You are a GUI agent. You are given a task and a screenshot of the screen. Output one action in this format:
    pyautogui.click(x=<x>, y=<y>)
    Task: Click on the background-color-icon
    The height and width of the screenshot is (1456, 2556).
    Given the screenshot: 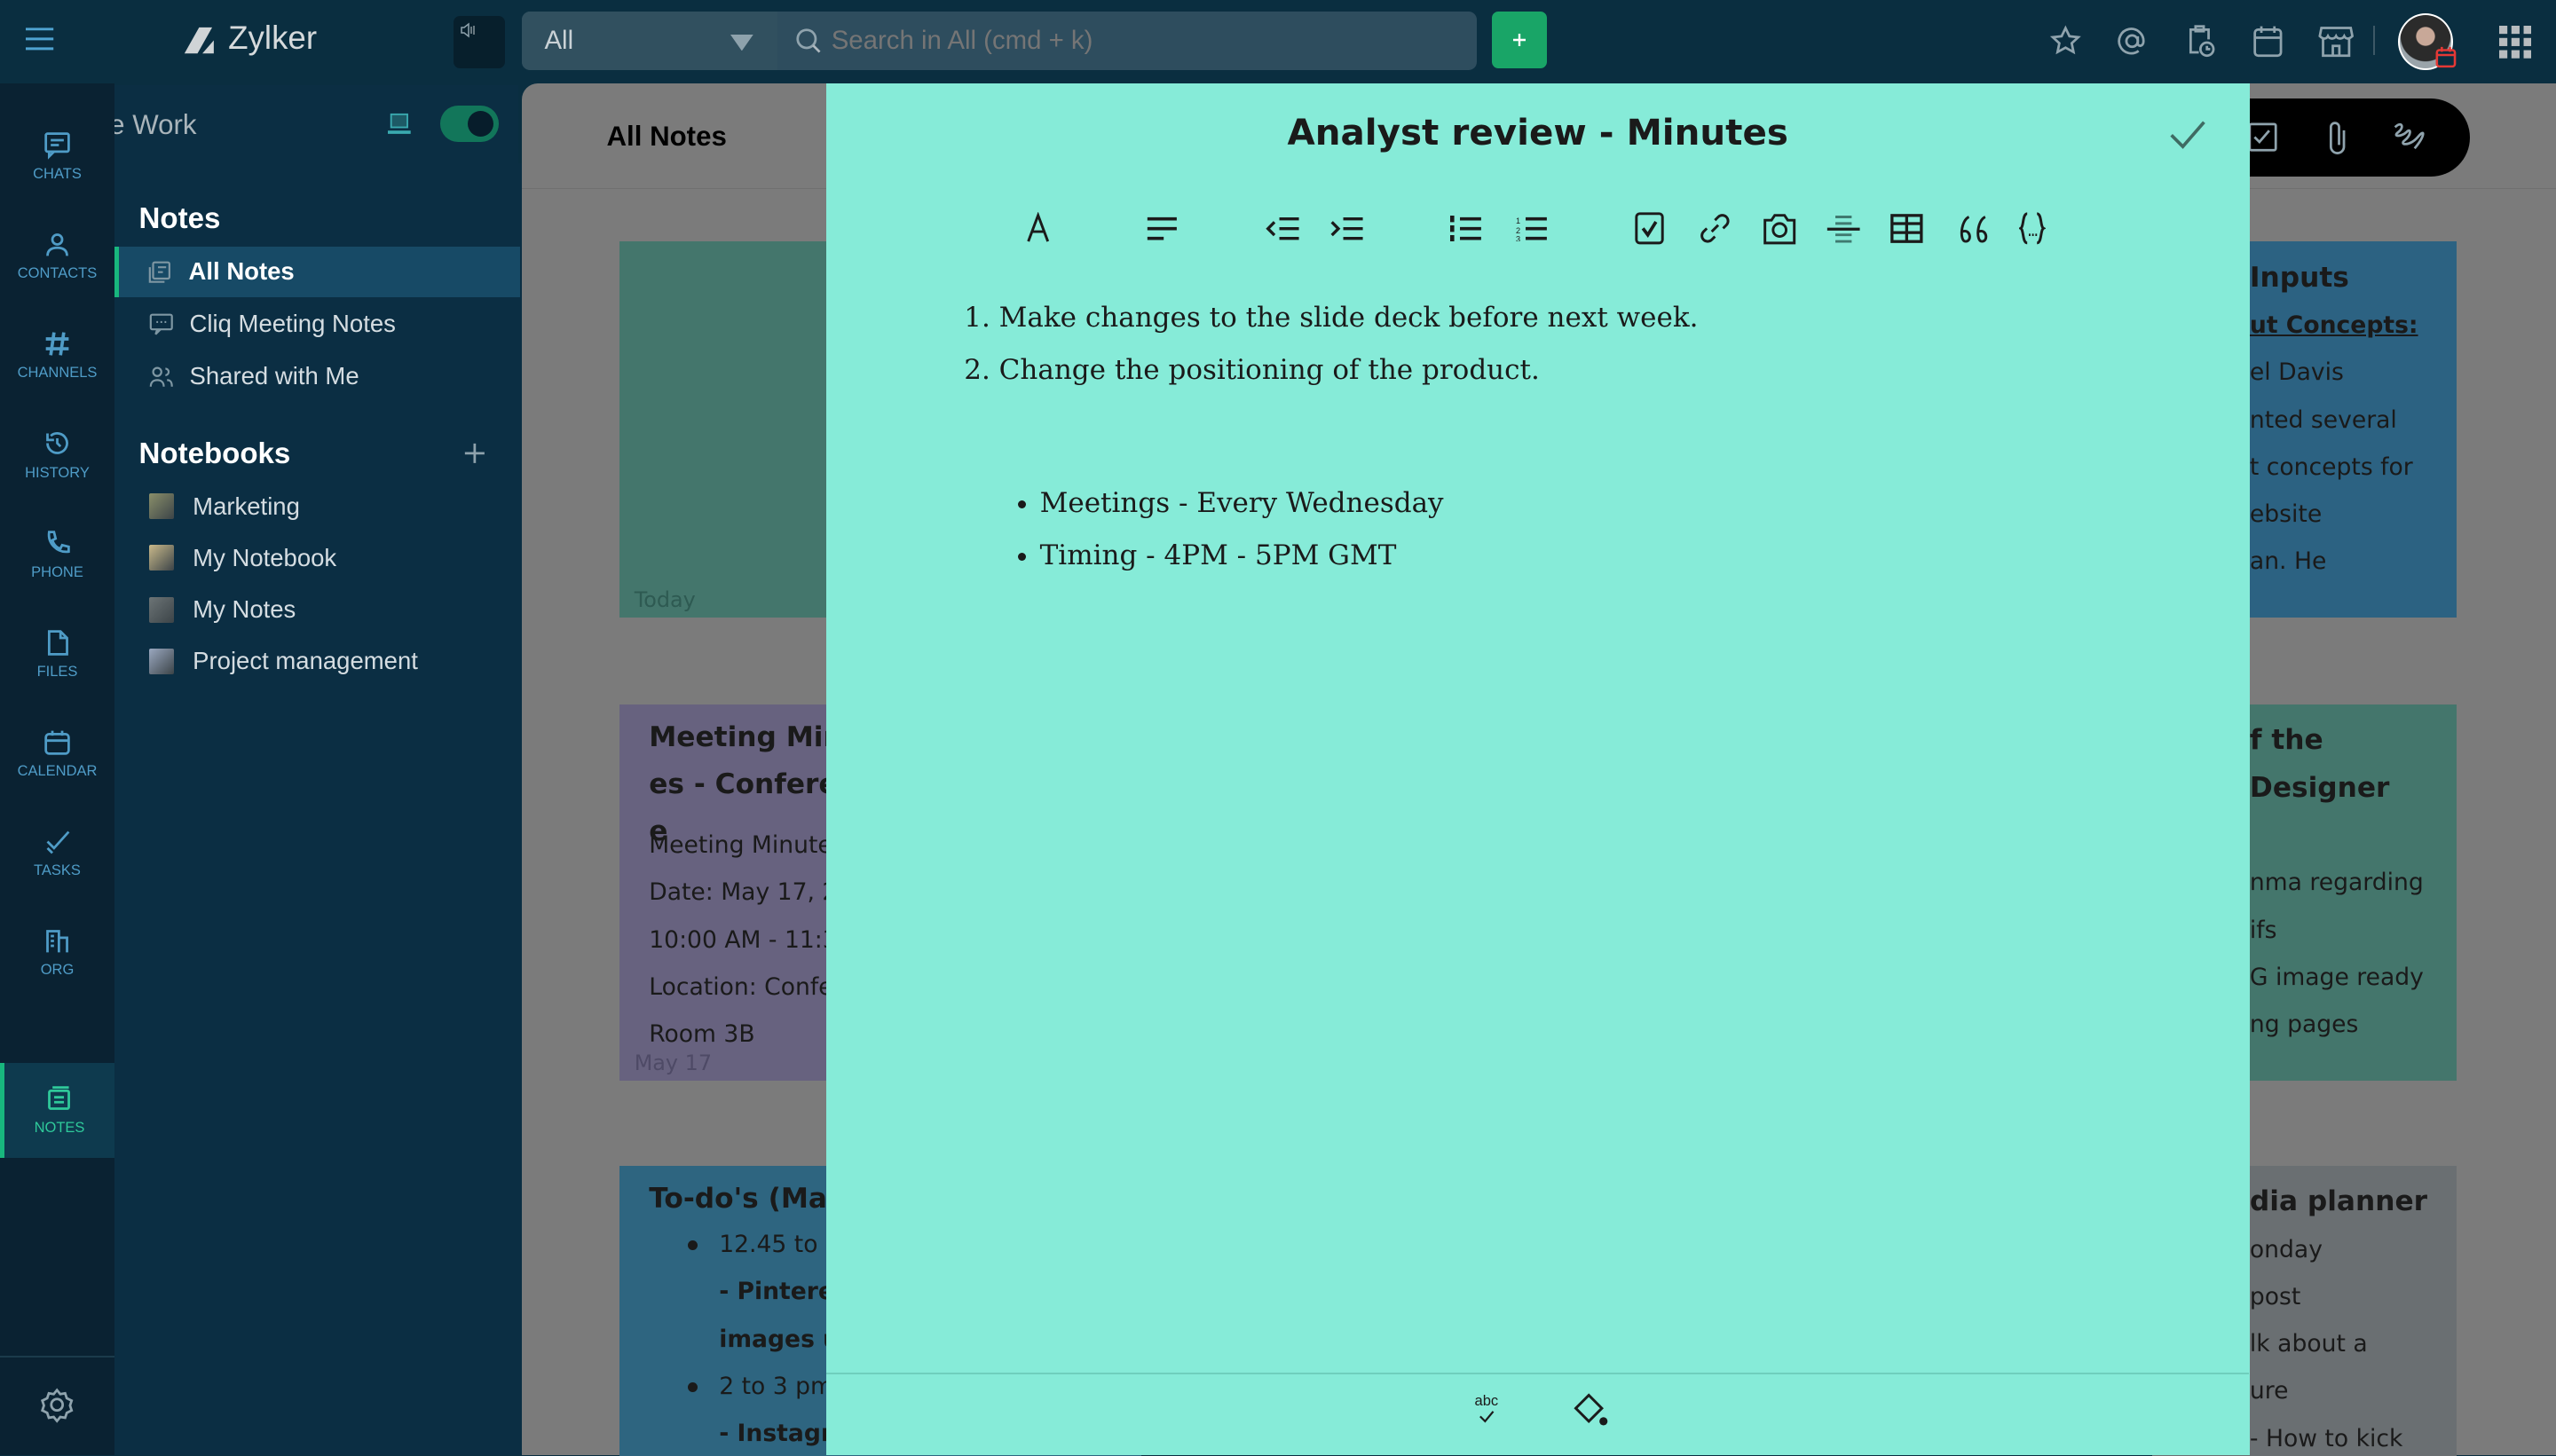 What is the action you would take?
    pyautogui.click(x=1590, y=1409)
    